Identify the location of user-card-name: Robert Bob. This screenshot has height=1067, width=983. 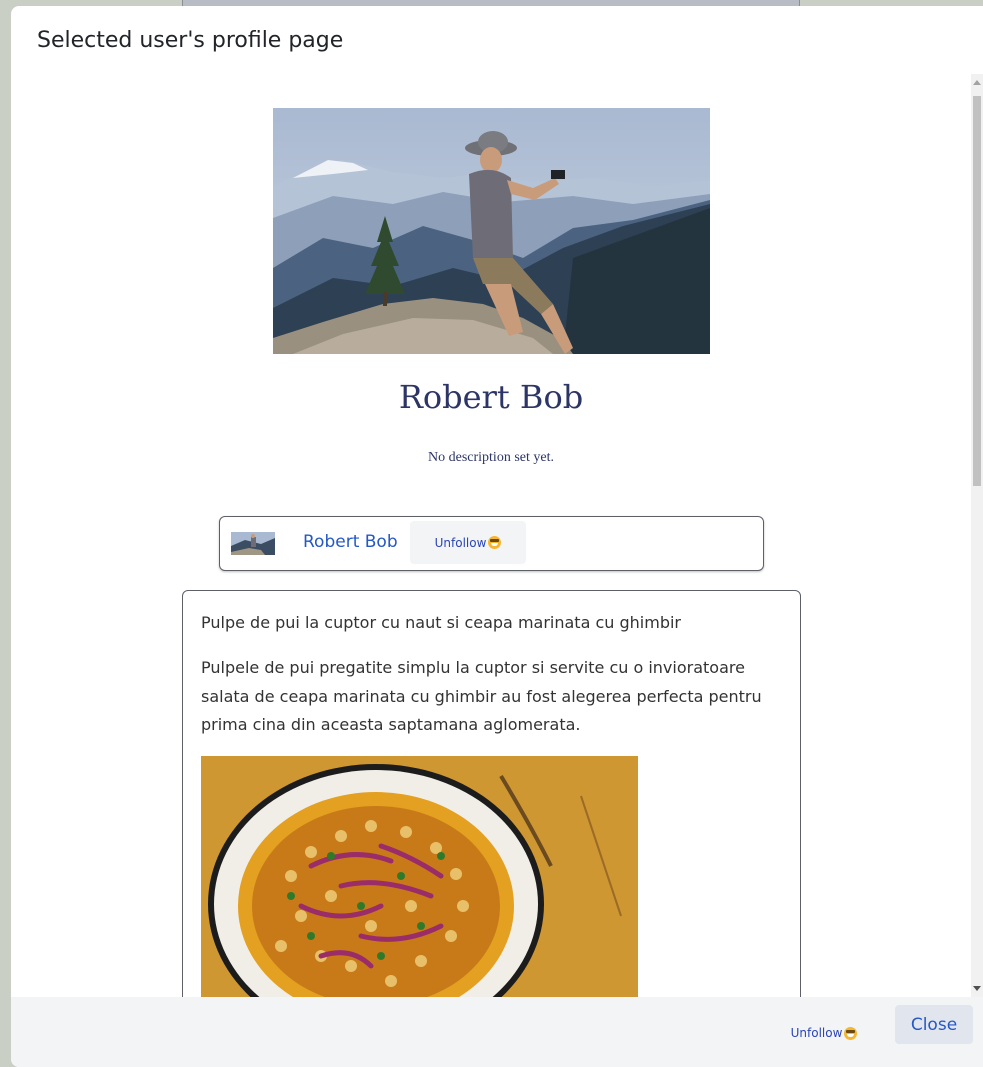
(350, 542).